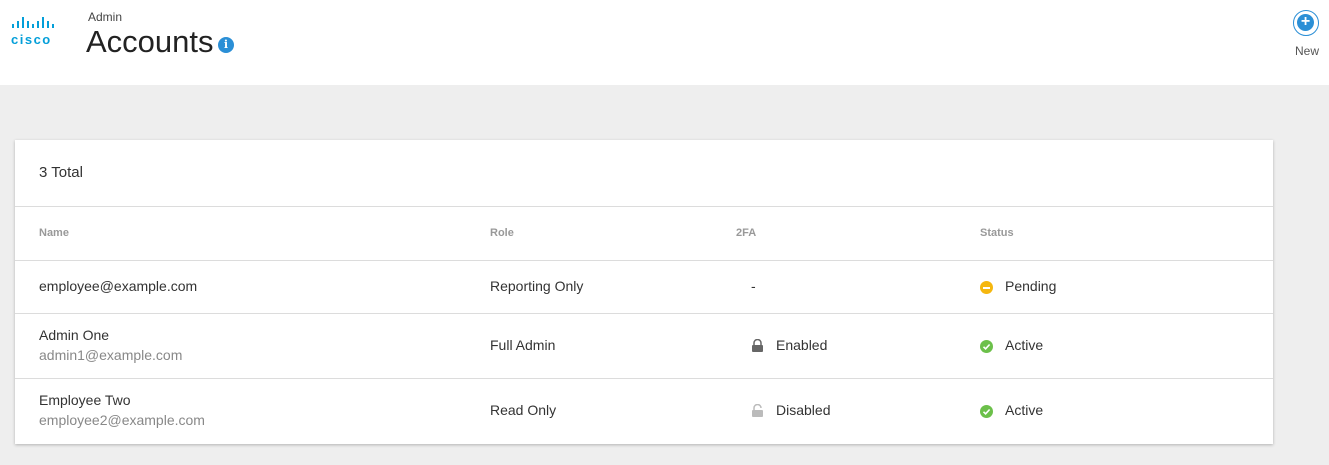 The width and height of the screenshot is (1329, 465). I want to click on row-email: admin1@example.com, so click(111, 355).